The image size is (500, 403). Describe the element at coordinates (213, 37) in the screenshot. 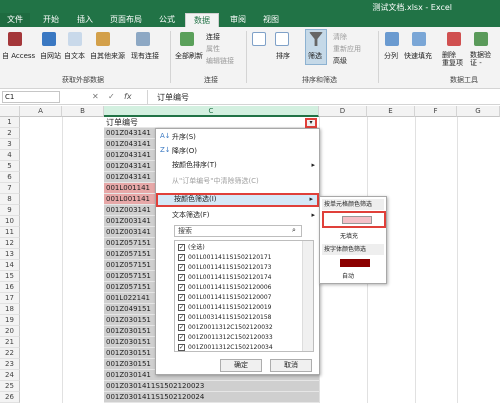

I see `connections-button: 连接` at that location.